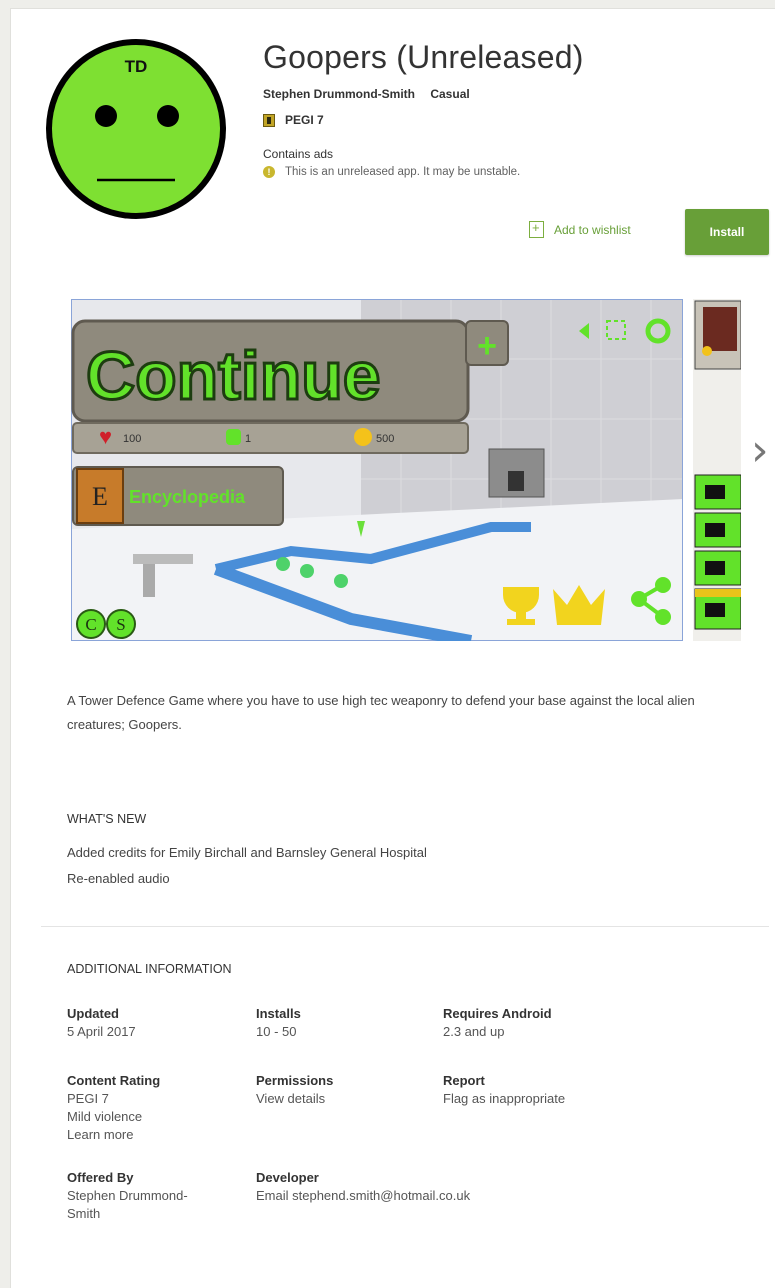  I want to click on rating-badge-label: PEGI 7, so click(304, 120).